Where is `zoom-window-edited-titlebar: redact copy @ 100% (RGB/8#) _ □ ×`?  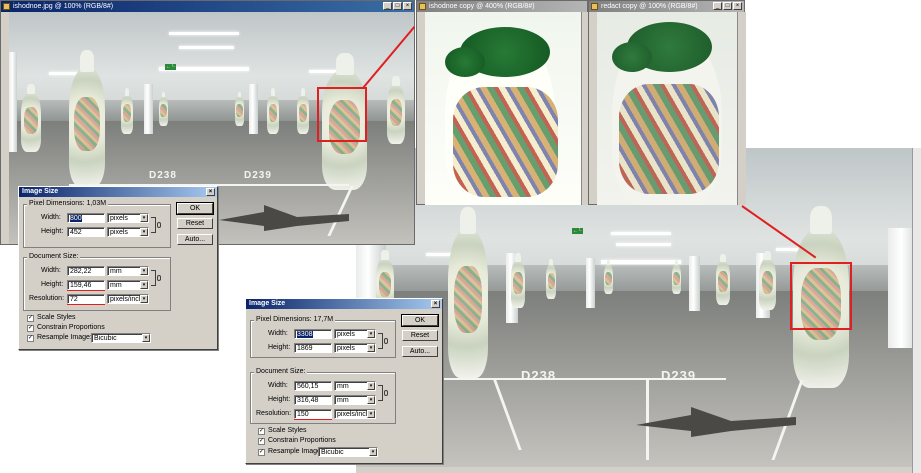
zoom-window-edited-titlebar: redact copy @ 100% (RGB/8#) _ □ × is located at coordinates (666, 6).